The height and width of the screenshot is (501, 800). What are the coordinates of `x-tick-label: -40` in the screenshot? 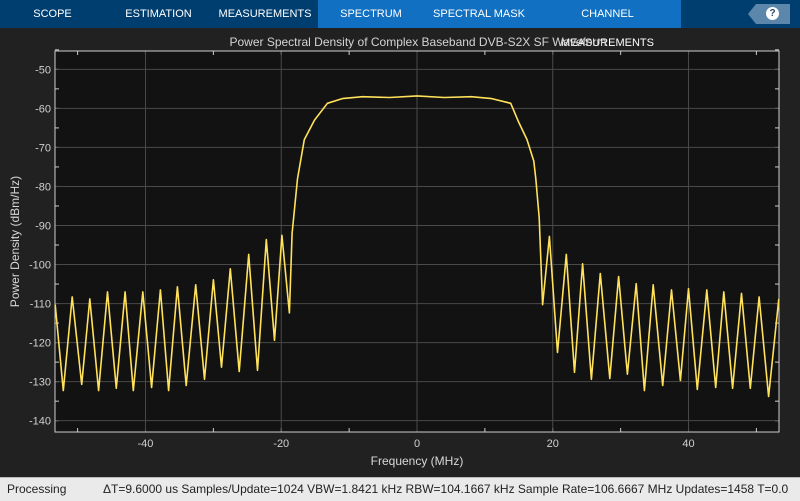 It's located at (146, 444).